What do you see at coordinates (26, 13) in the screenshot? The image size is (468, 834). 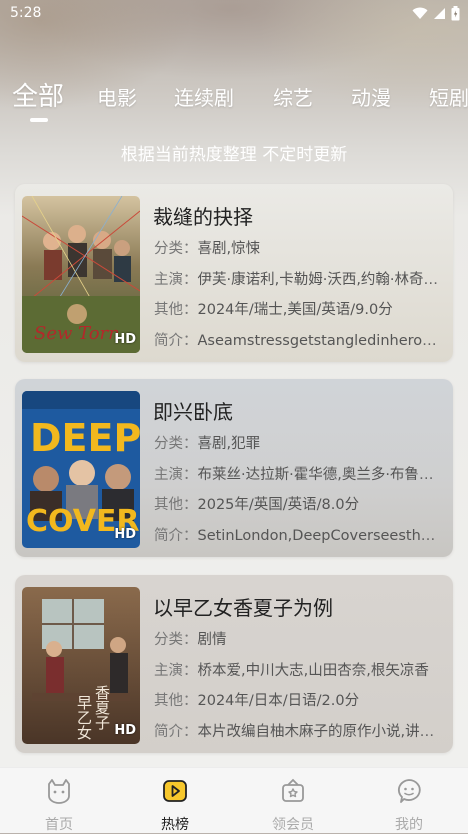 I see `status-time: 5:28` at bounding box center [26, 13].